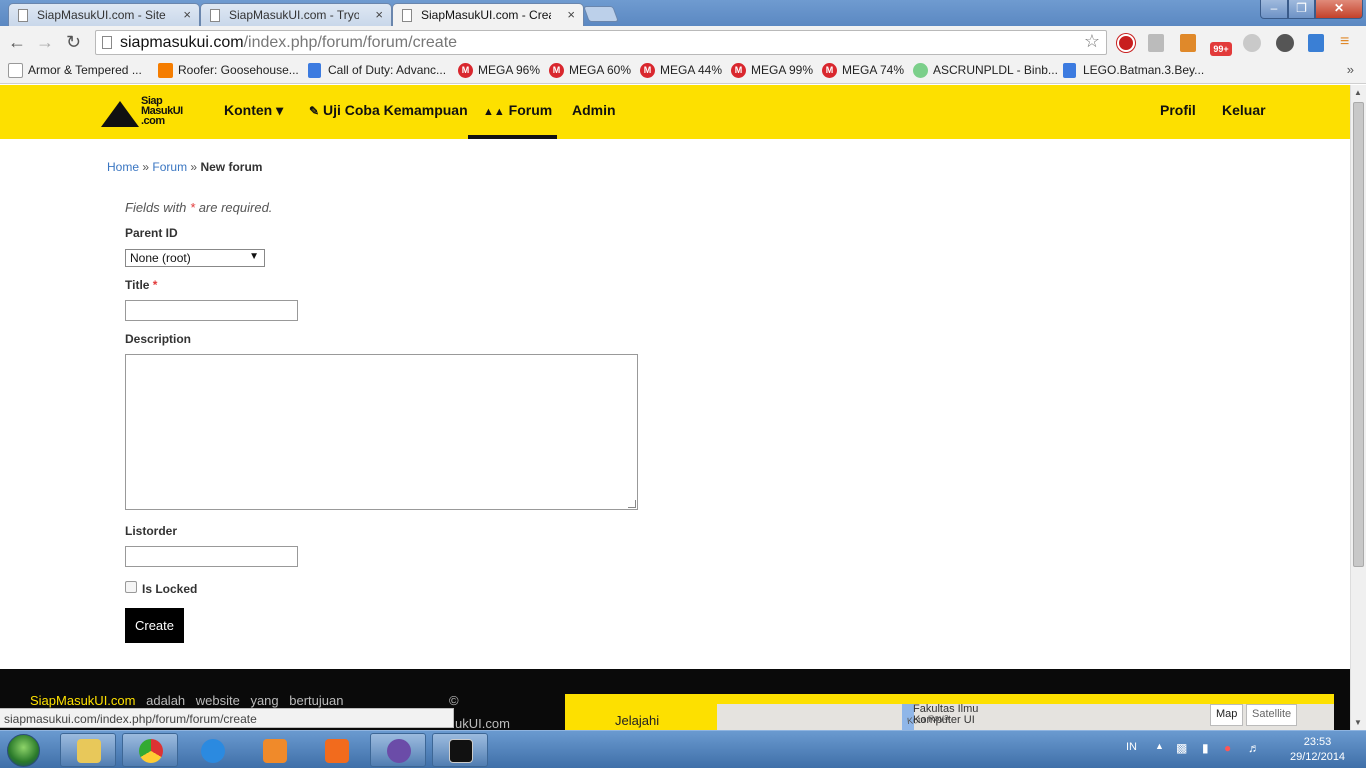 This screenshot has width=1366, height=768. What do you see at coordinates (632, 504) in the screenshot?
I see `resize-grip-icon` at bounding box center [632, 504].